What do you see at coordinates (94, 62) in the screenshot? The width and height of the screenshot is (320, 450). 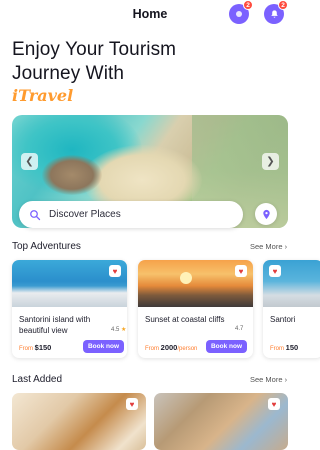 I see `hero-title: Enjoy Your Tourism Journey With` at bounding box center [94, 62].